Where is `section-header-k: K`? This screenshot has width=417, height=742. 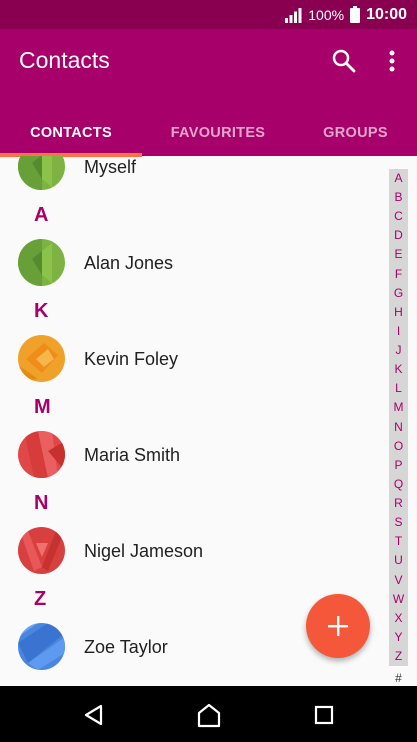
section-header-k: K is located at coordinates (41, 311).